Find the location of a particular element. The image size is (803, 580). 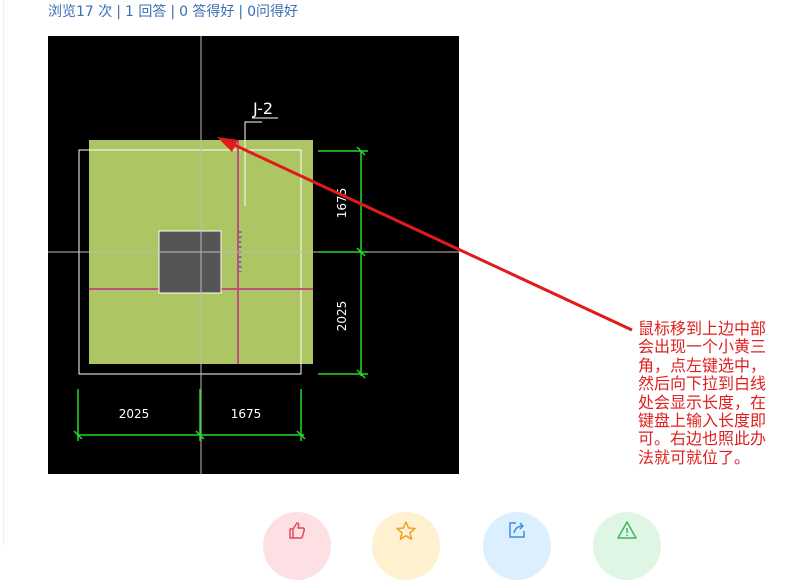

dim-top-text: 1675 is located at coordinates (342, 203).